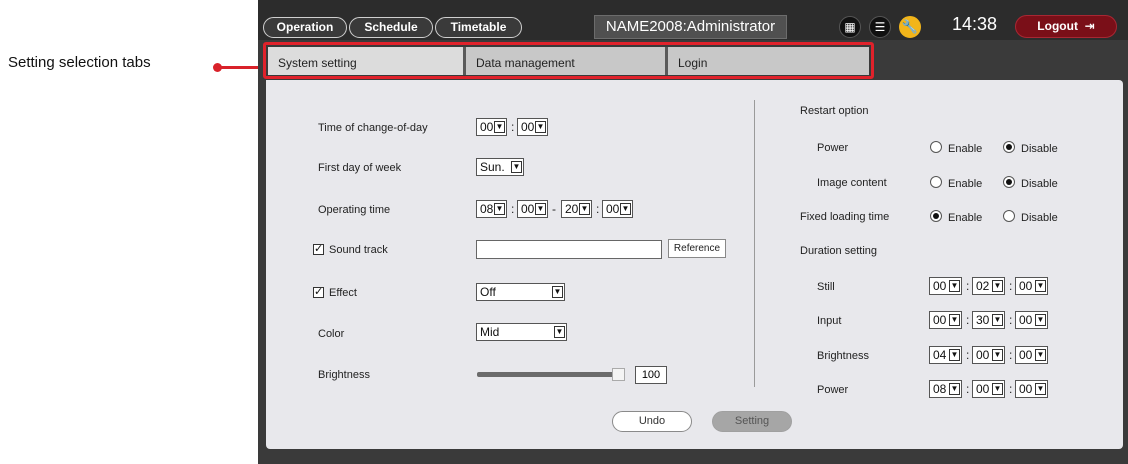  What do you see at coordinates (850, 27) in the screenshot?
I see `calendar-icon: ▦` at bounding box center [850, 27].